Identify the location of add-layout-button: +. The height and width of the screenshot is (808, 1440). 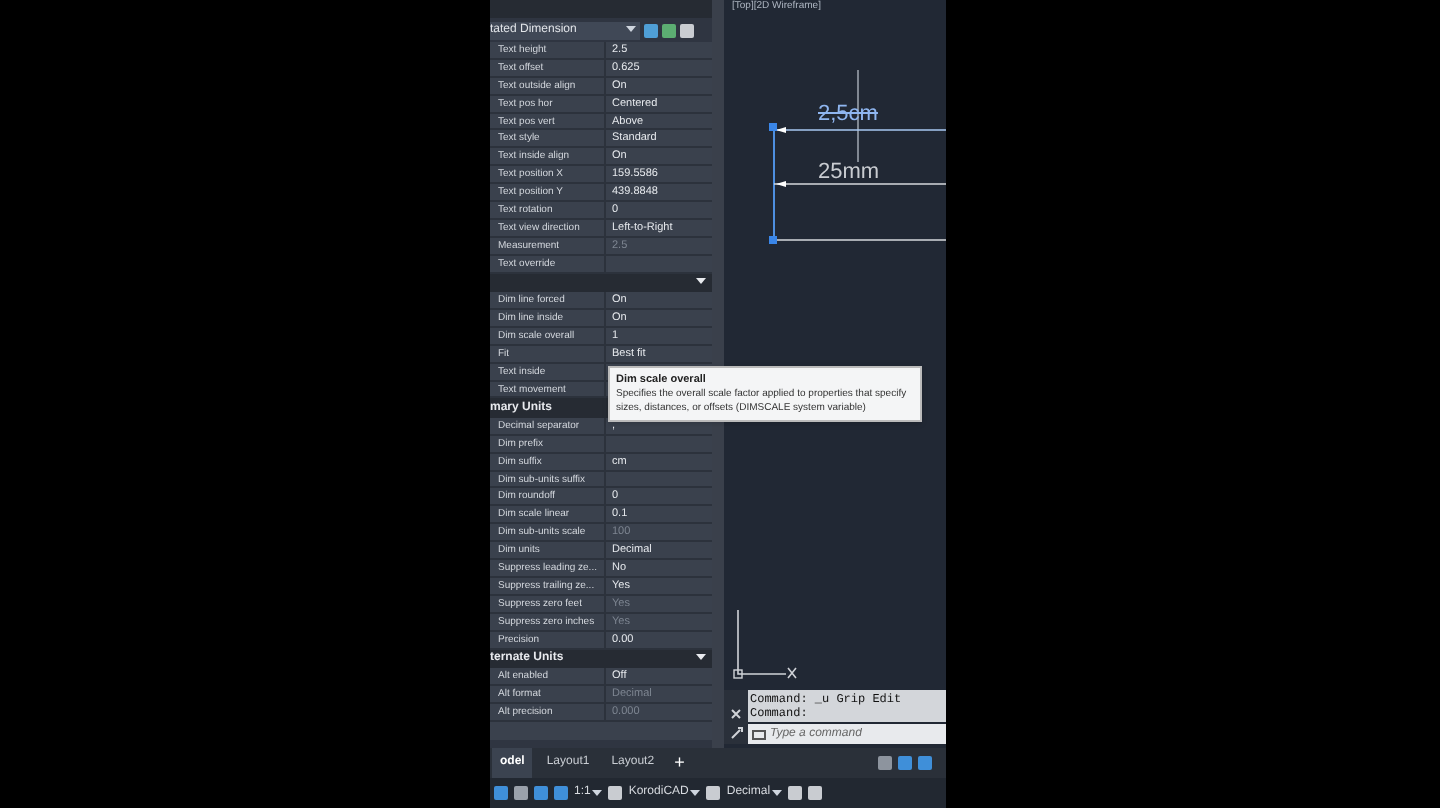
(679, 763).